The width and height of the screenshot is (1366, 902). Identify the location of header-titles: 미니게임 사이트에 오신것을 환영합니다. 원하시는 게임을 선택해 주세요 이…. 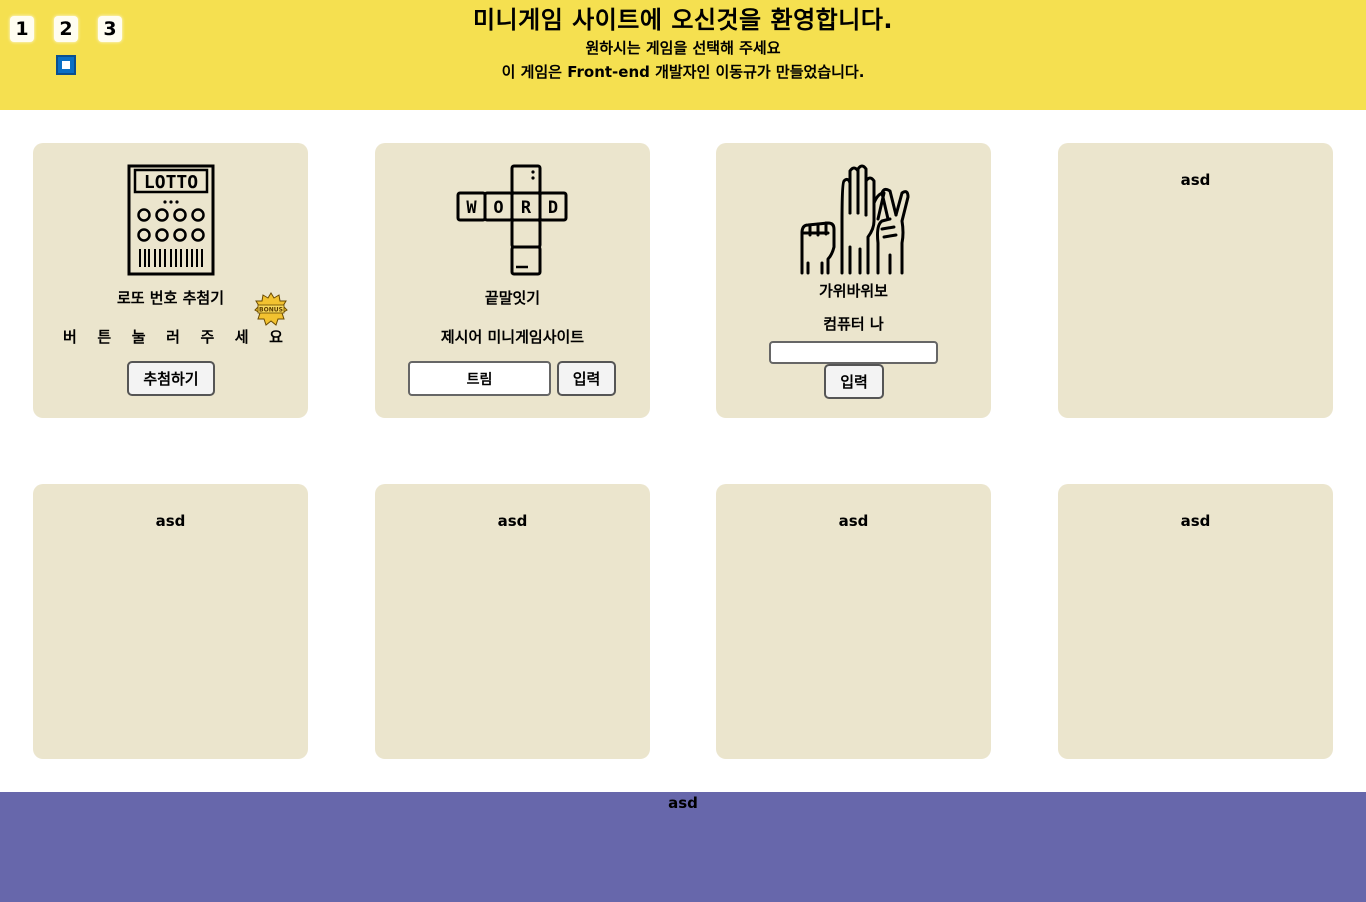
(683, 44).